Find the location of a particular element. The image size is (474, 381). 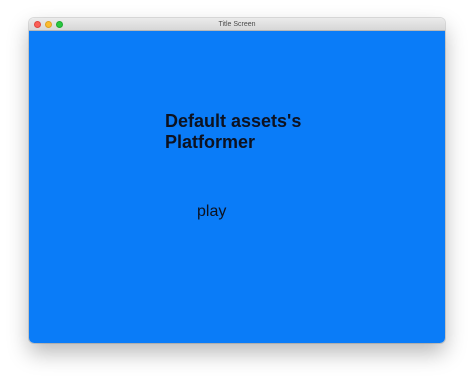

window-titlebar: Title Screen is located at coordinates (237, 24).